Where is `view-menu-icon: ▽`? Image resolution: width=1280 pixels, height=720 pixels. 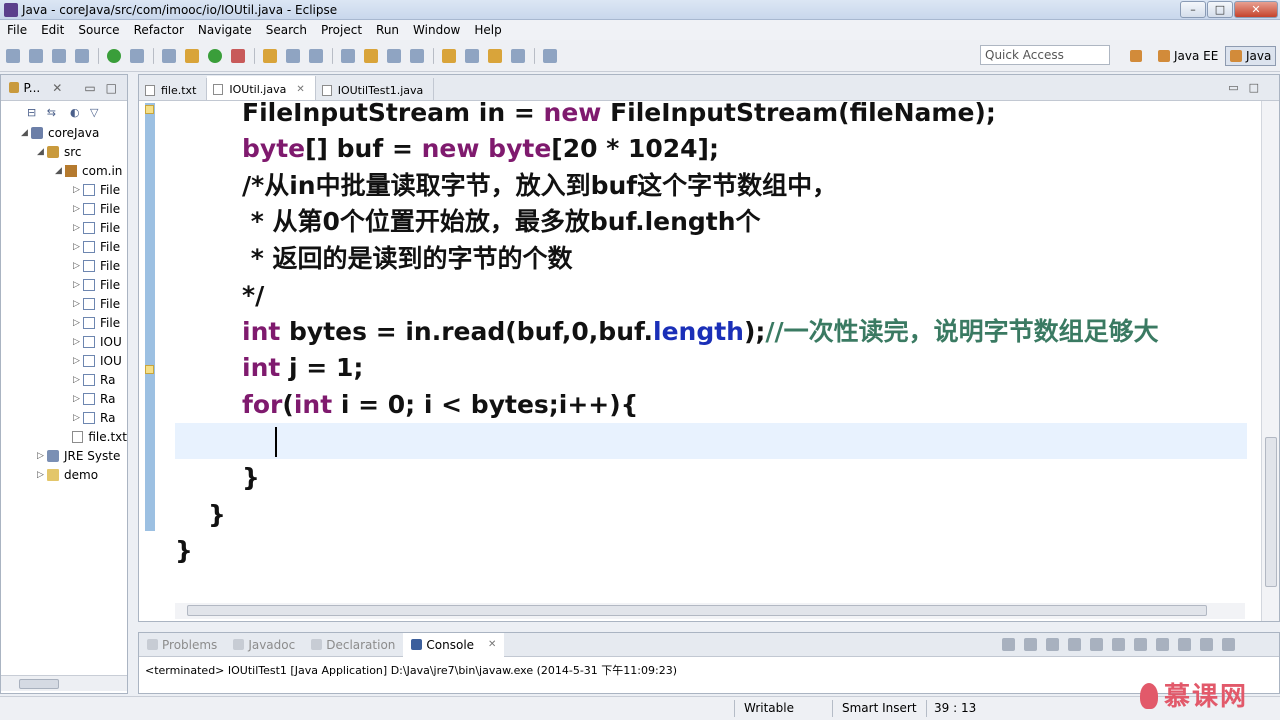
view-menu-icon: ▽ is located at coordinates (94, 112).